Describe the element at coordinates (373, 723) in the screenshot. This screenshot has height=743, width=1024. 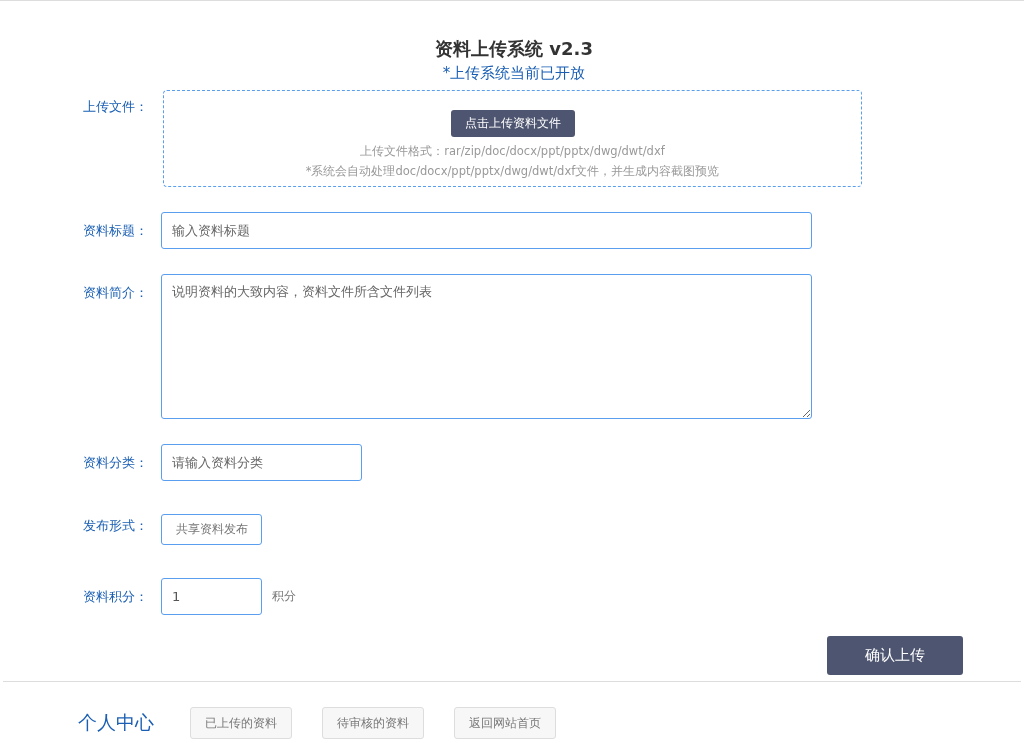
I see `nav-button: 待审核的资料` at that location.